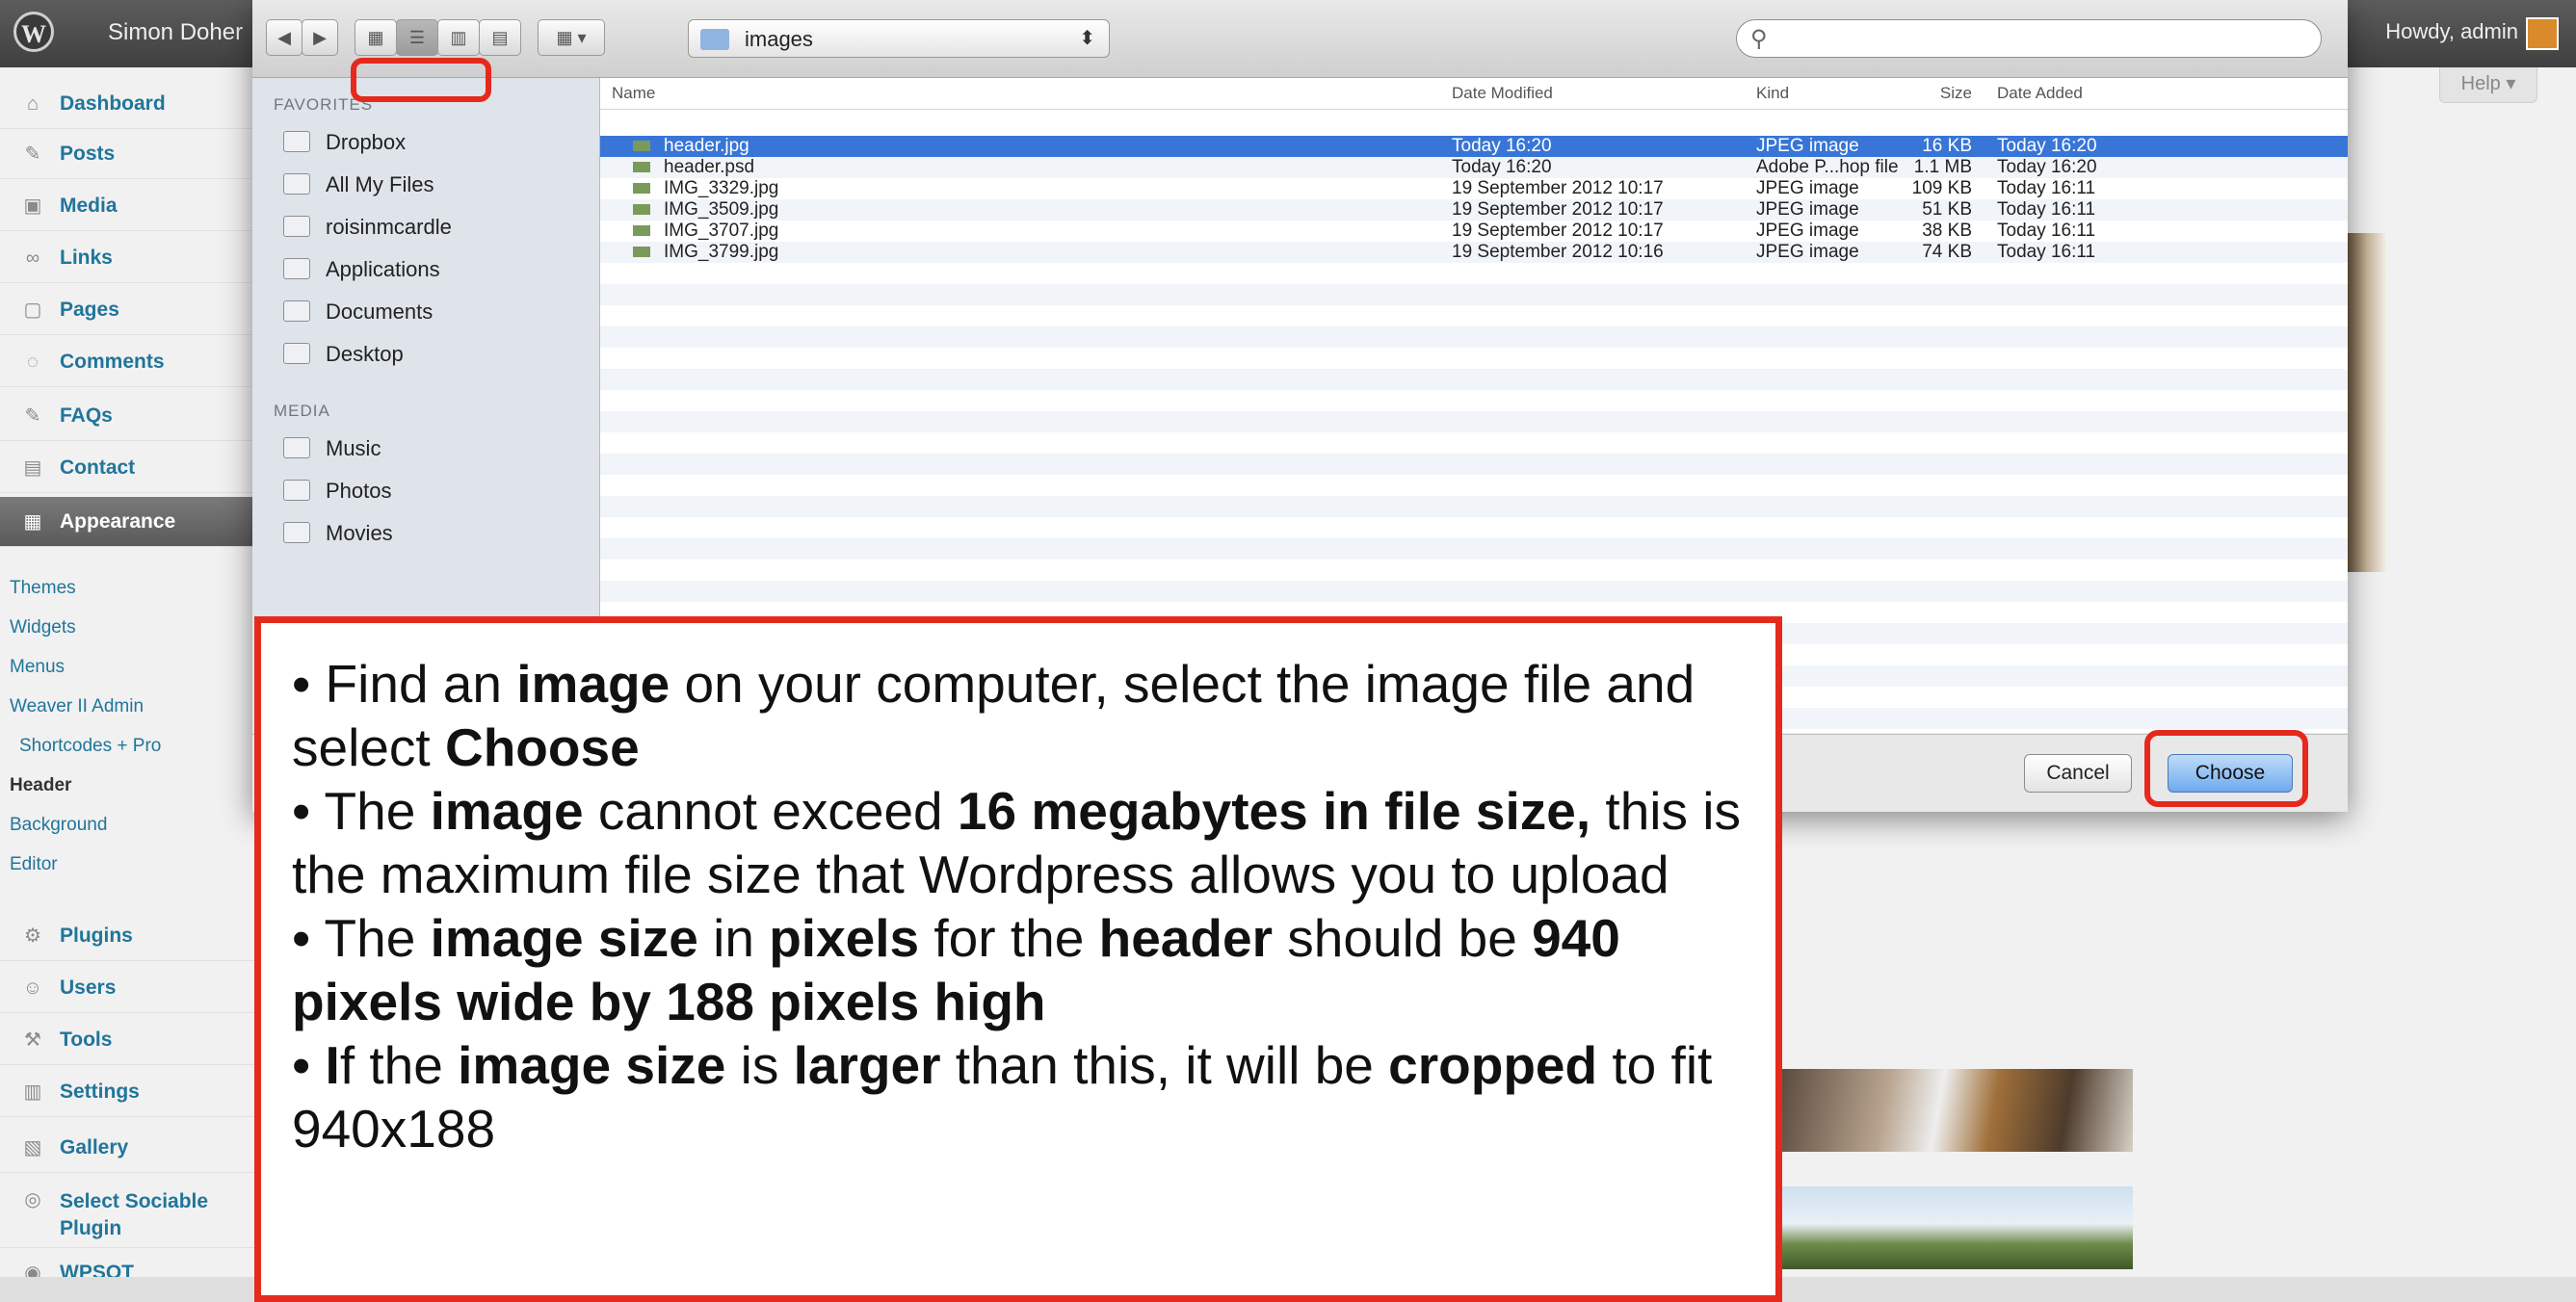 Image resolution: width=2576 pixels, height=1302 pixels. I want to click on tools-icon: ⚒, so click(33, 1040).